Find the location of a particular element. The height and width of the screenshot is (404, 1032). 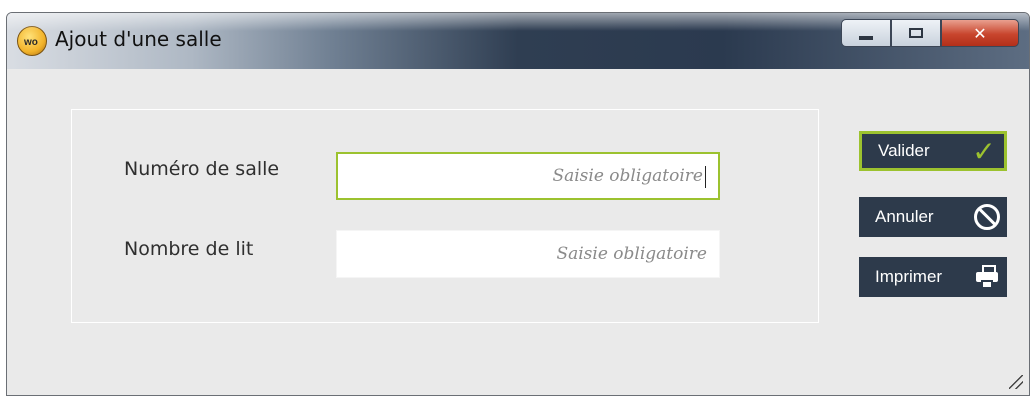

close-icon: ✕ is located at coordinates (980, 33).